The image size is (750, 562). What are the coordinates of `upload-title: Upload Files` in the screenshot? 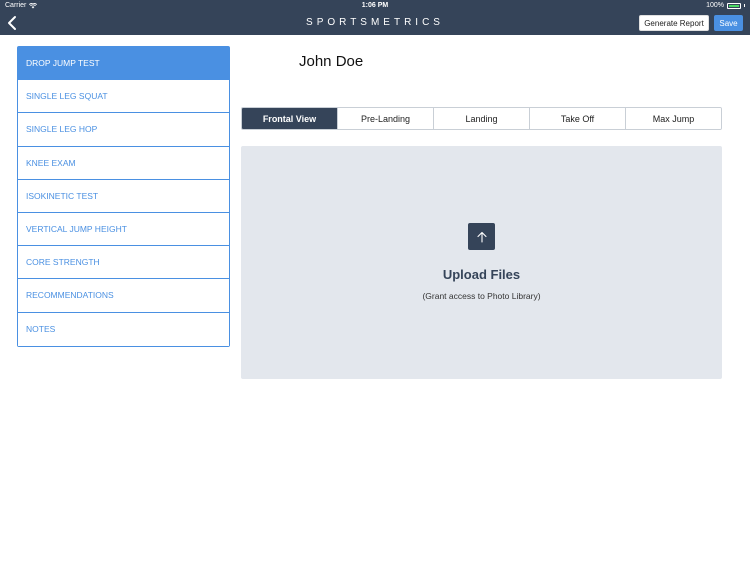 It's located at (481, 274).